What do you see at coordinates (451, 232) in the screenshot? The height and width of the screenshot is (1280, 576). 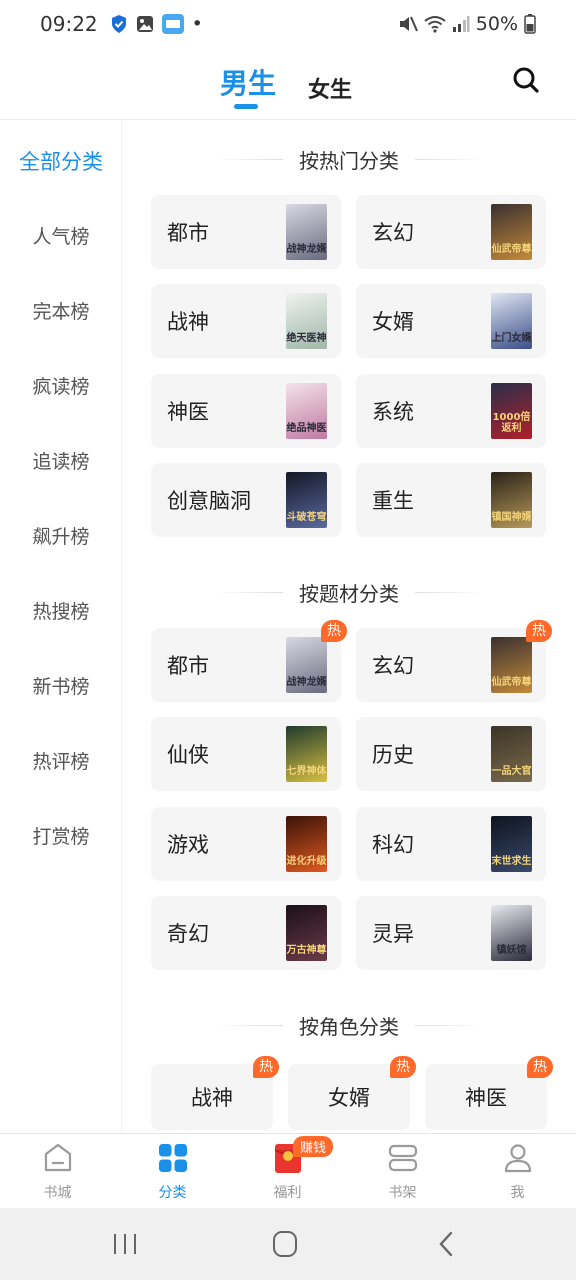 I see `category-card: 玄幻 仙武帝尊` at bounding box center [451, 232].